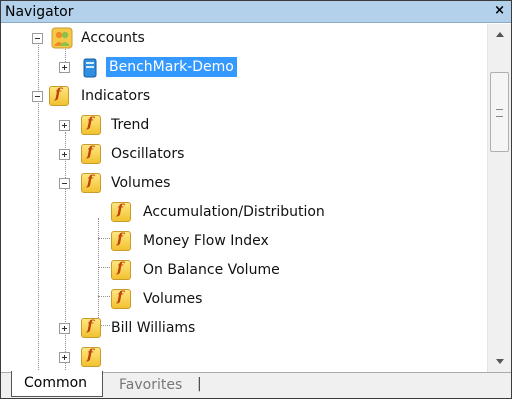 This screenshot has height=399, width=512. Describe the element at coordinates (150, 385) in the screenshot. I see `tab-favorites: Favorites` at that location.